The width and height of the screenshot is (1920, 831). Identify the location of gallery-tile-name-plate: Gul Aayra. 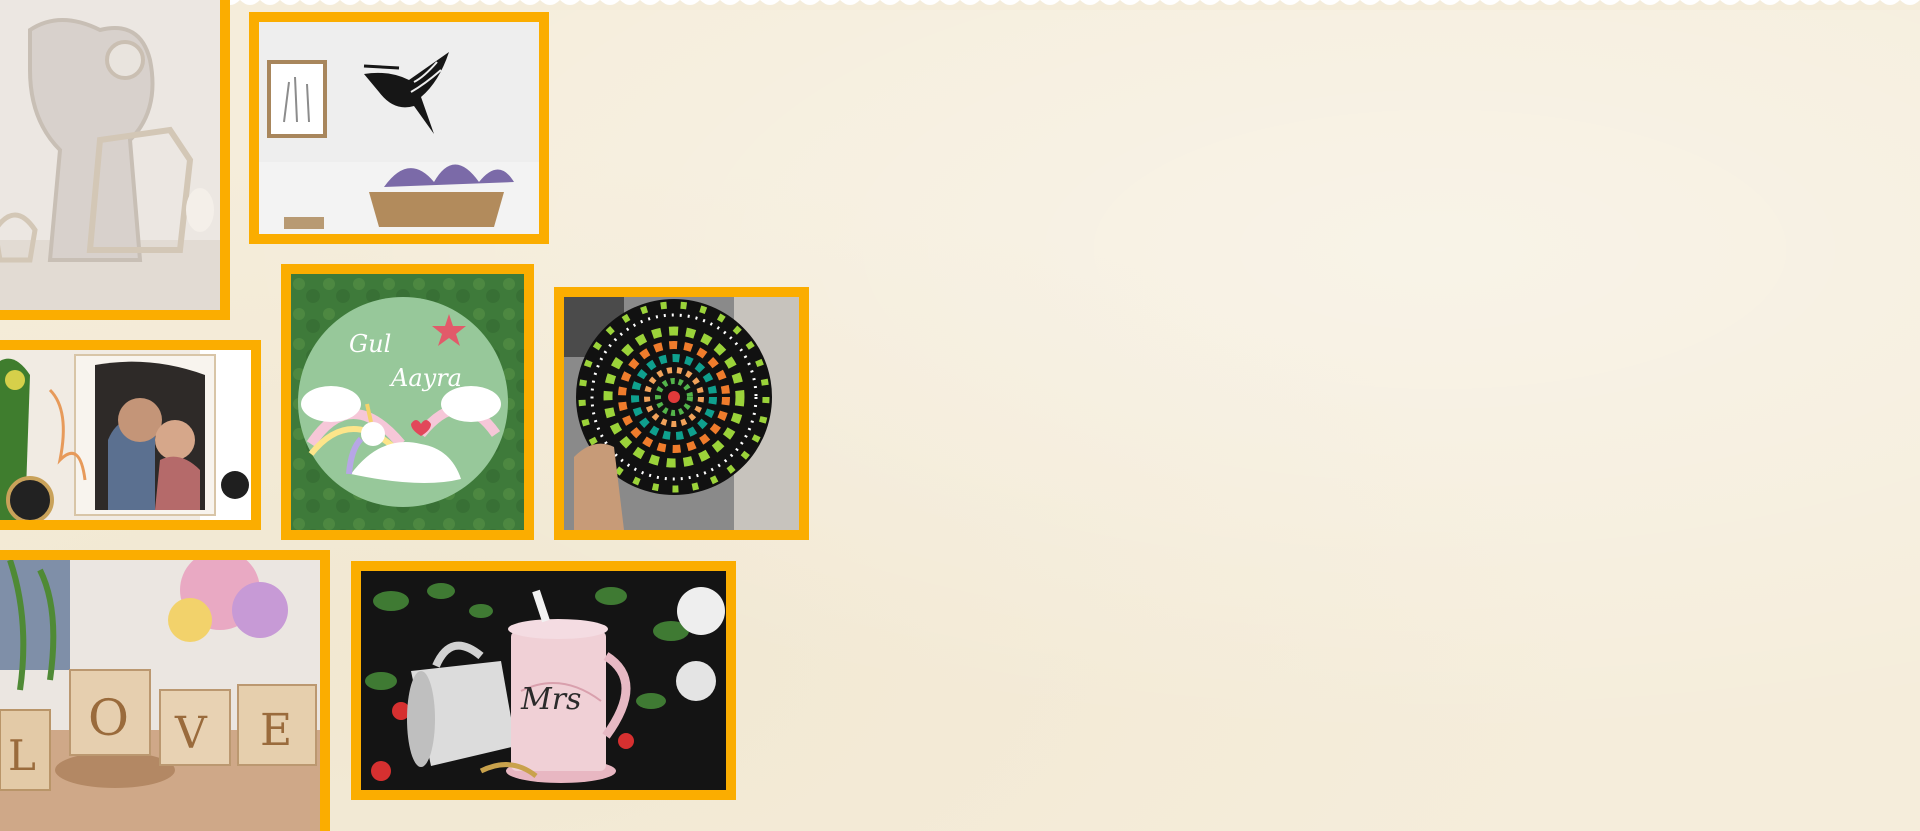
(407, 402).